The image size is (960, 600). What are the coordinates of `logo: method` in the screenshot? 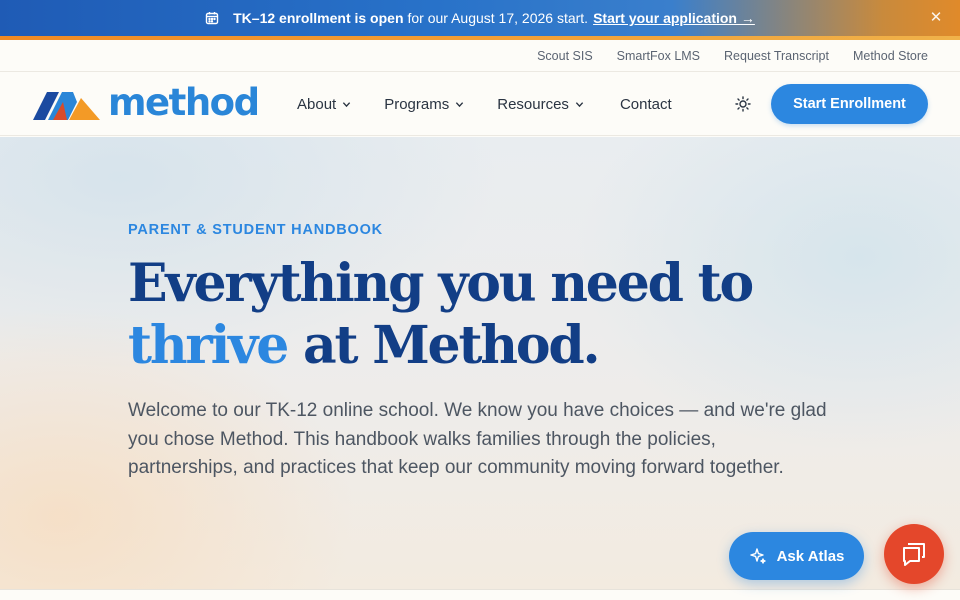 It's located at (146, 102).